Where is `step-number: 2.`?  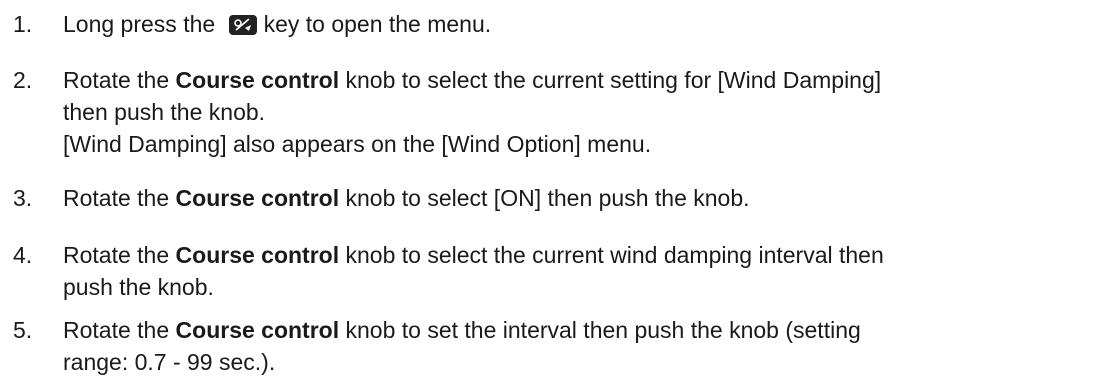 step-number: 2. is located at coordinates (23, 80).